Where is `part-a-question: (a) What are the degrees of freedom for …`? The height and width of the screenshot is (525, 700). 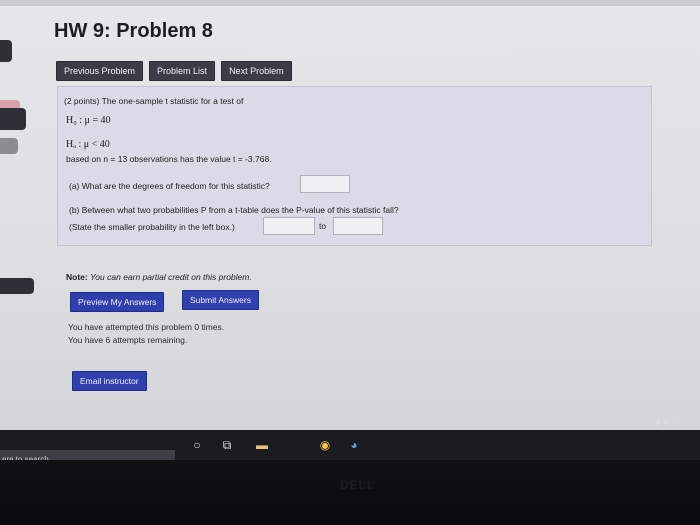 part-a-question: (a) What are the degrees of freedom for … is located at coordinates (169, 186).